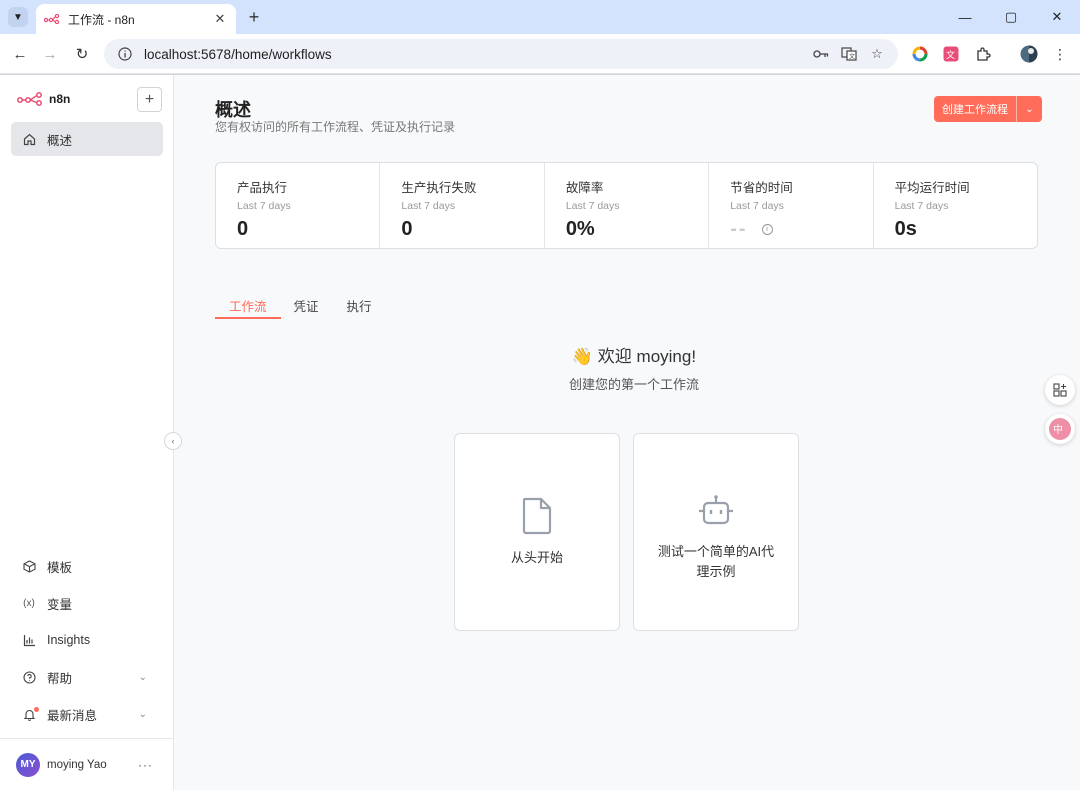 The image size is (1080, 790). What do you see at coordinates (60, 99) in the screenshot?
I see `brand-name: n8n` at bounding box center [60, 99].